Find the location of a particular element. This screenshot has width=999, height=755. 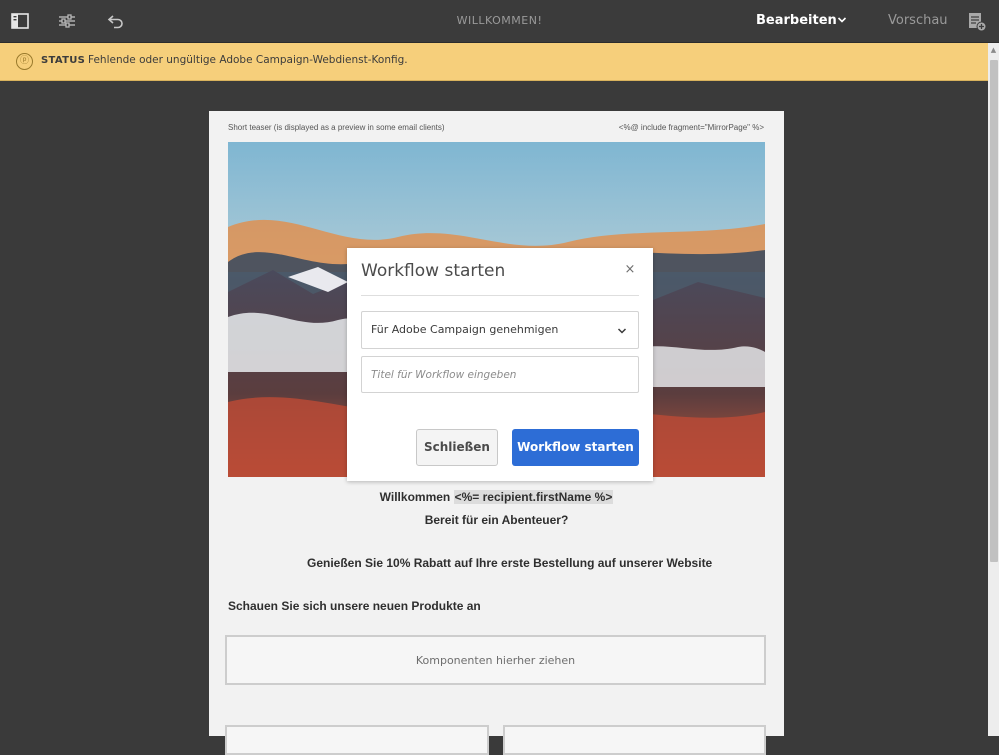

personalization-tag: <%= recipient.firstName %> is located at coordinates (533, 497).